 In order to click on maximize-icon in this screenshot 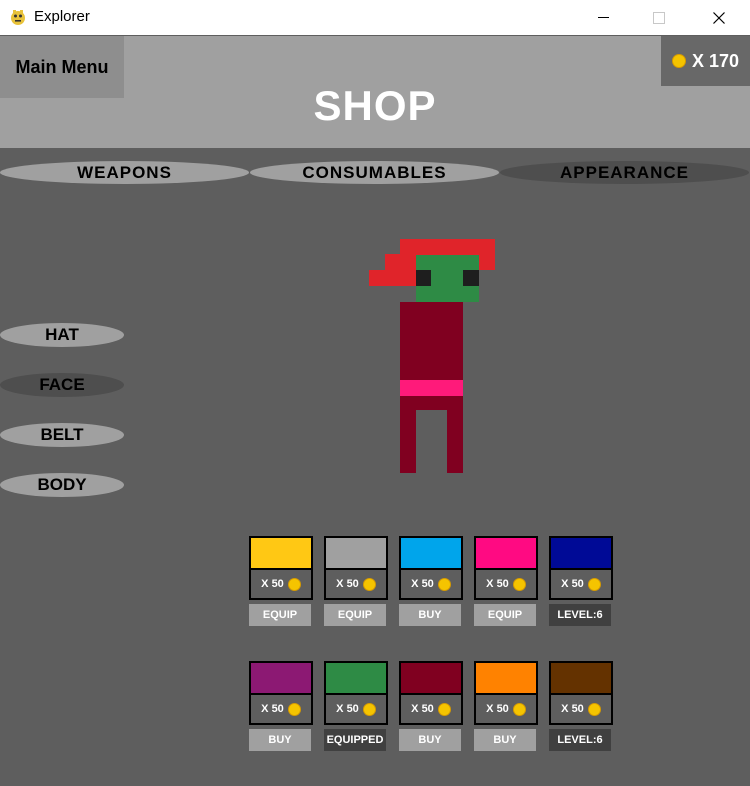, I will do `click(659, 17)`.